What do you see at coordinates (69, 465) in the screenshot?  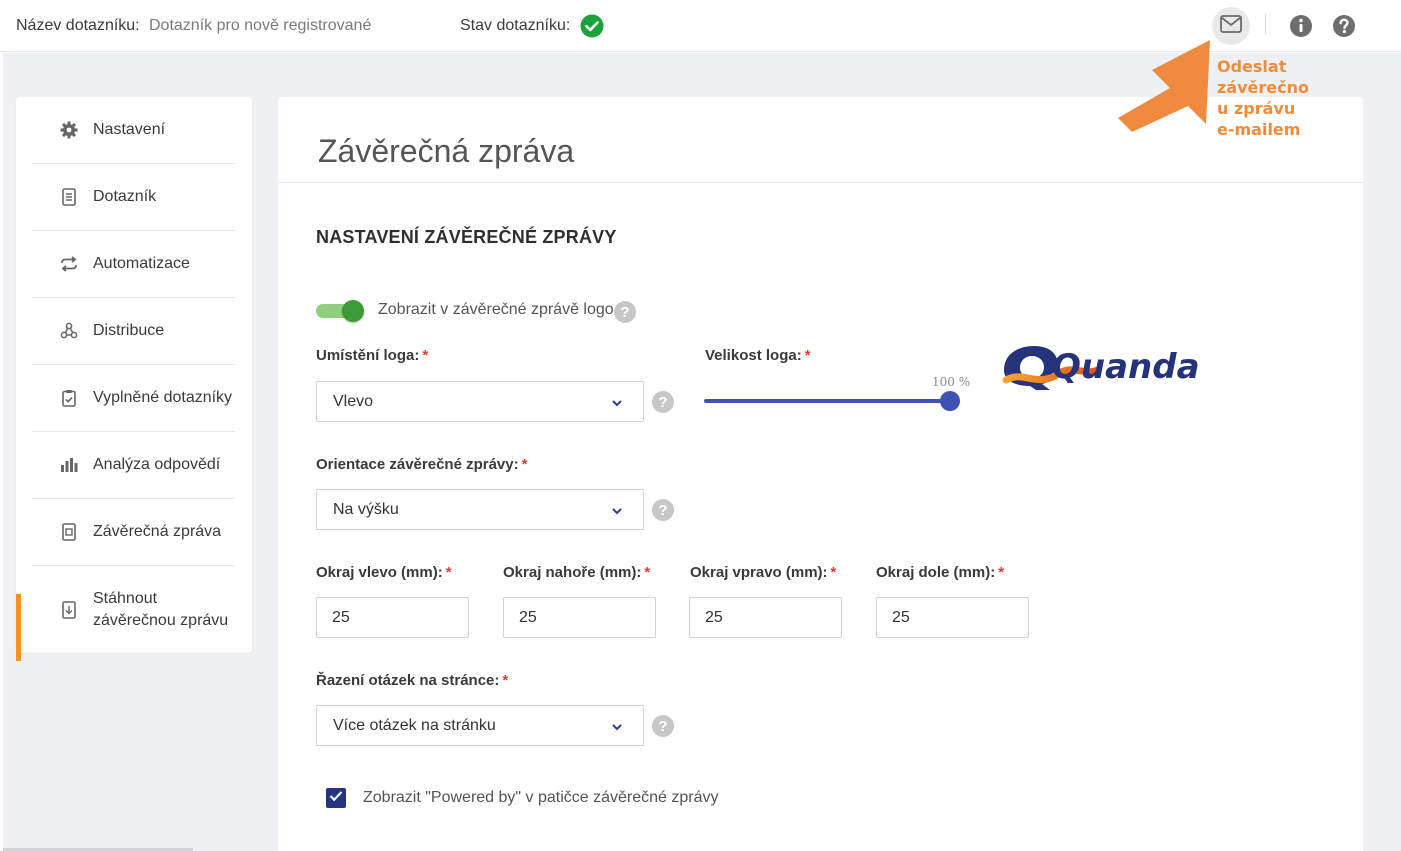 I see `bar-chart-icon` at bounding box center [69, 465].